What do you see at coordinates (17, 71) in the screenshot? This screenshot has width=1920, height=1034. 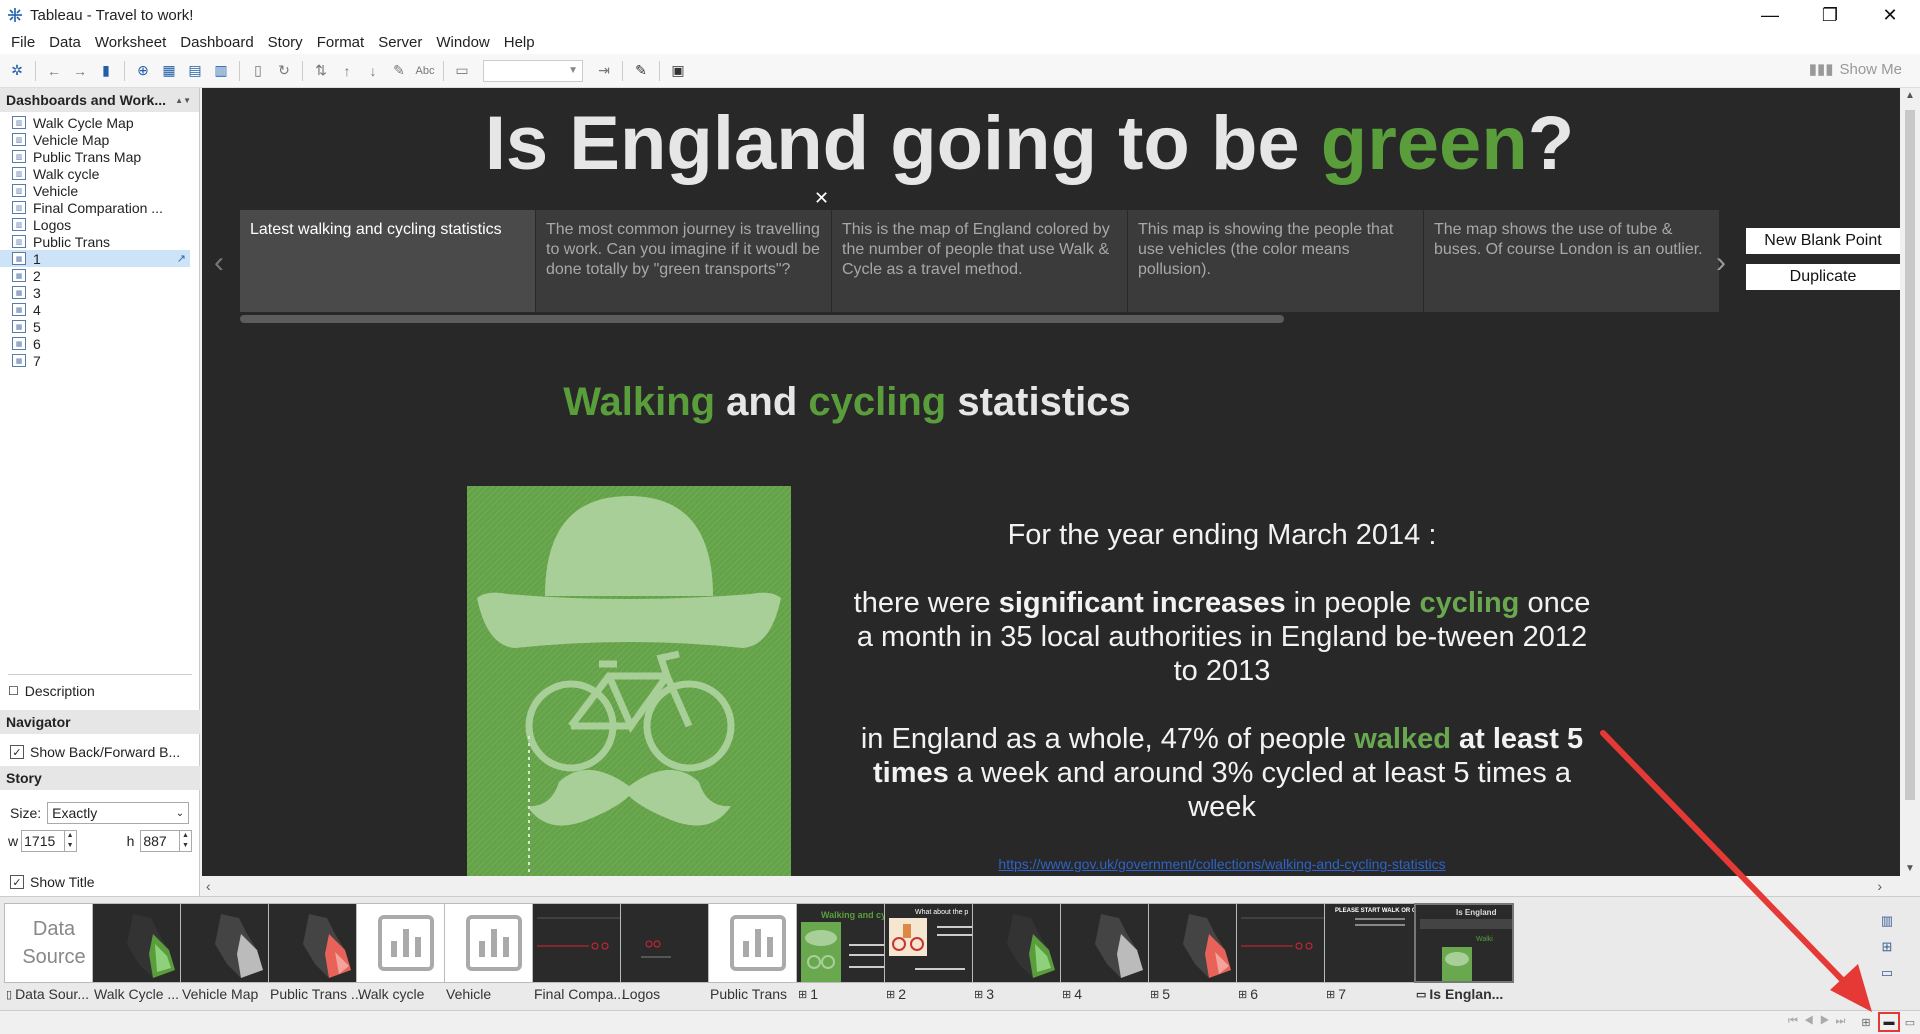 I see `tableau-logo-icon: ✲` at bounding box center [17, 71].